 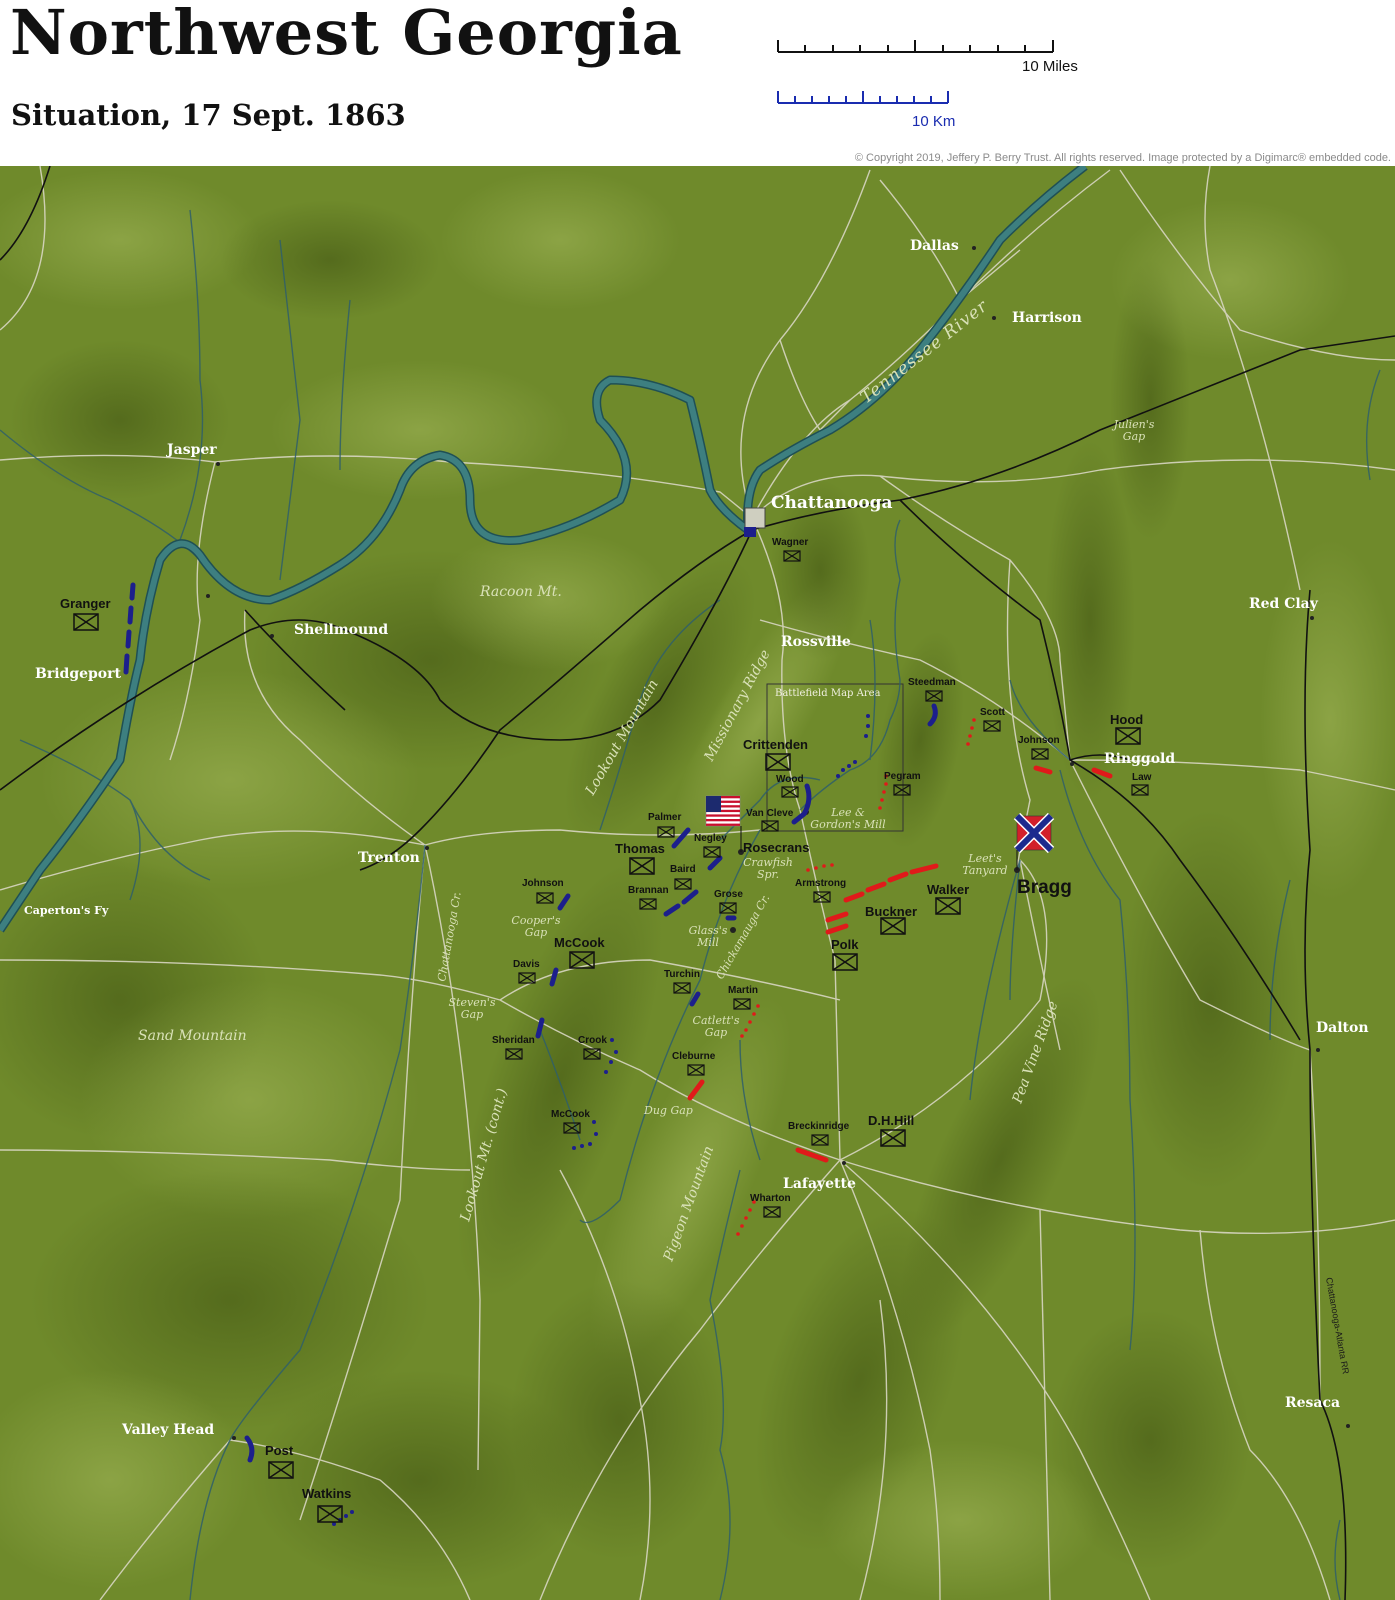 I want to click on battlefield-box-label: Battlefield Map Area, so click(x=828, y=693).